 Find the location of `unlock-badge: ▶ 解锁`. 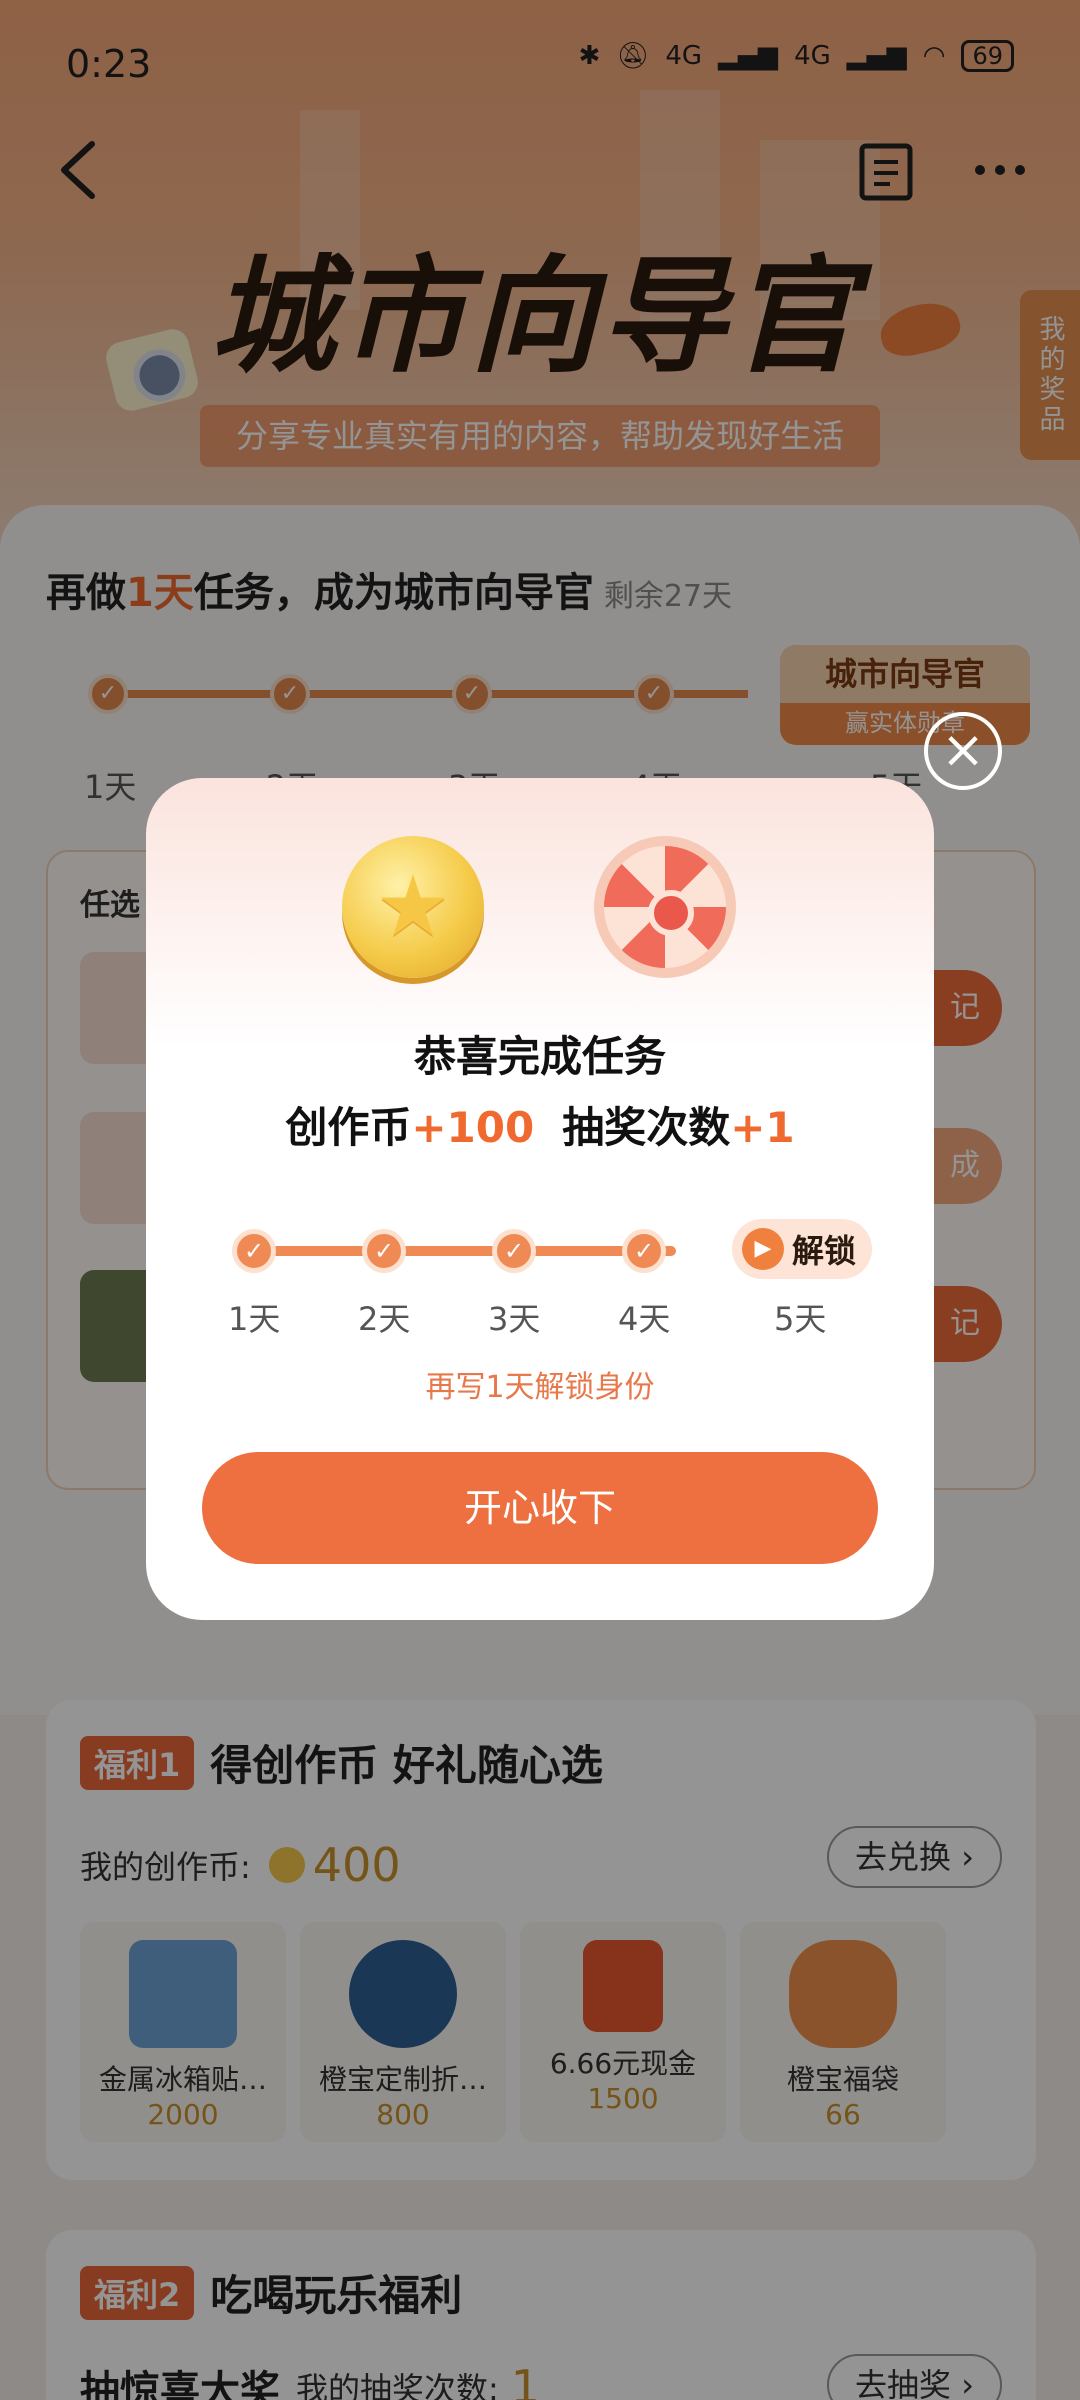

unlock-badge: ▶ 解锁 is located at coordinates (802, 1249).